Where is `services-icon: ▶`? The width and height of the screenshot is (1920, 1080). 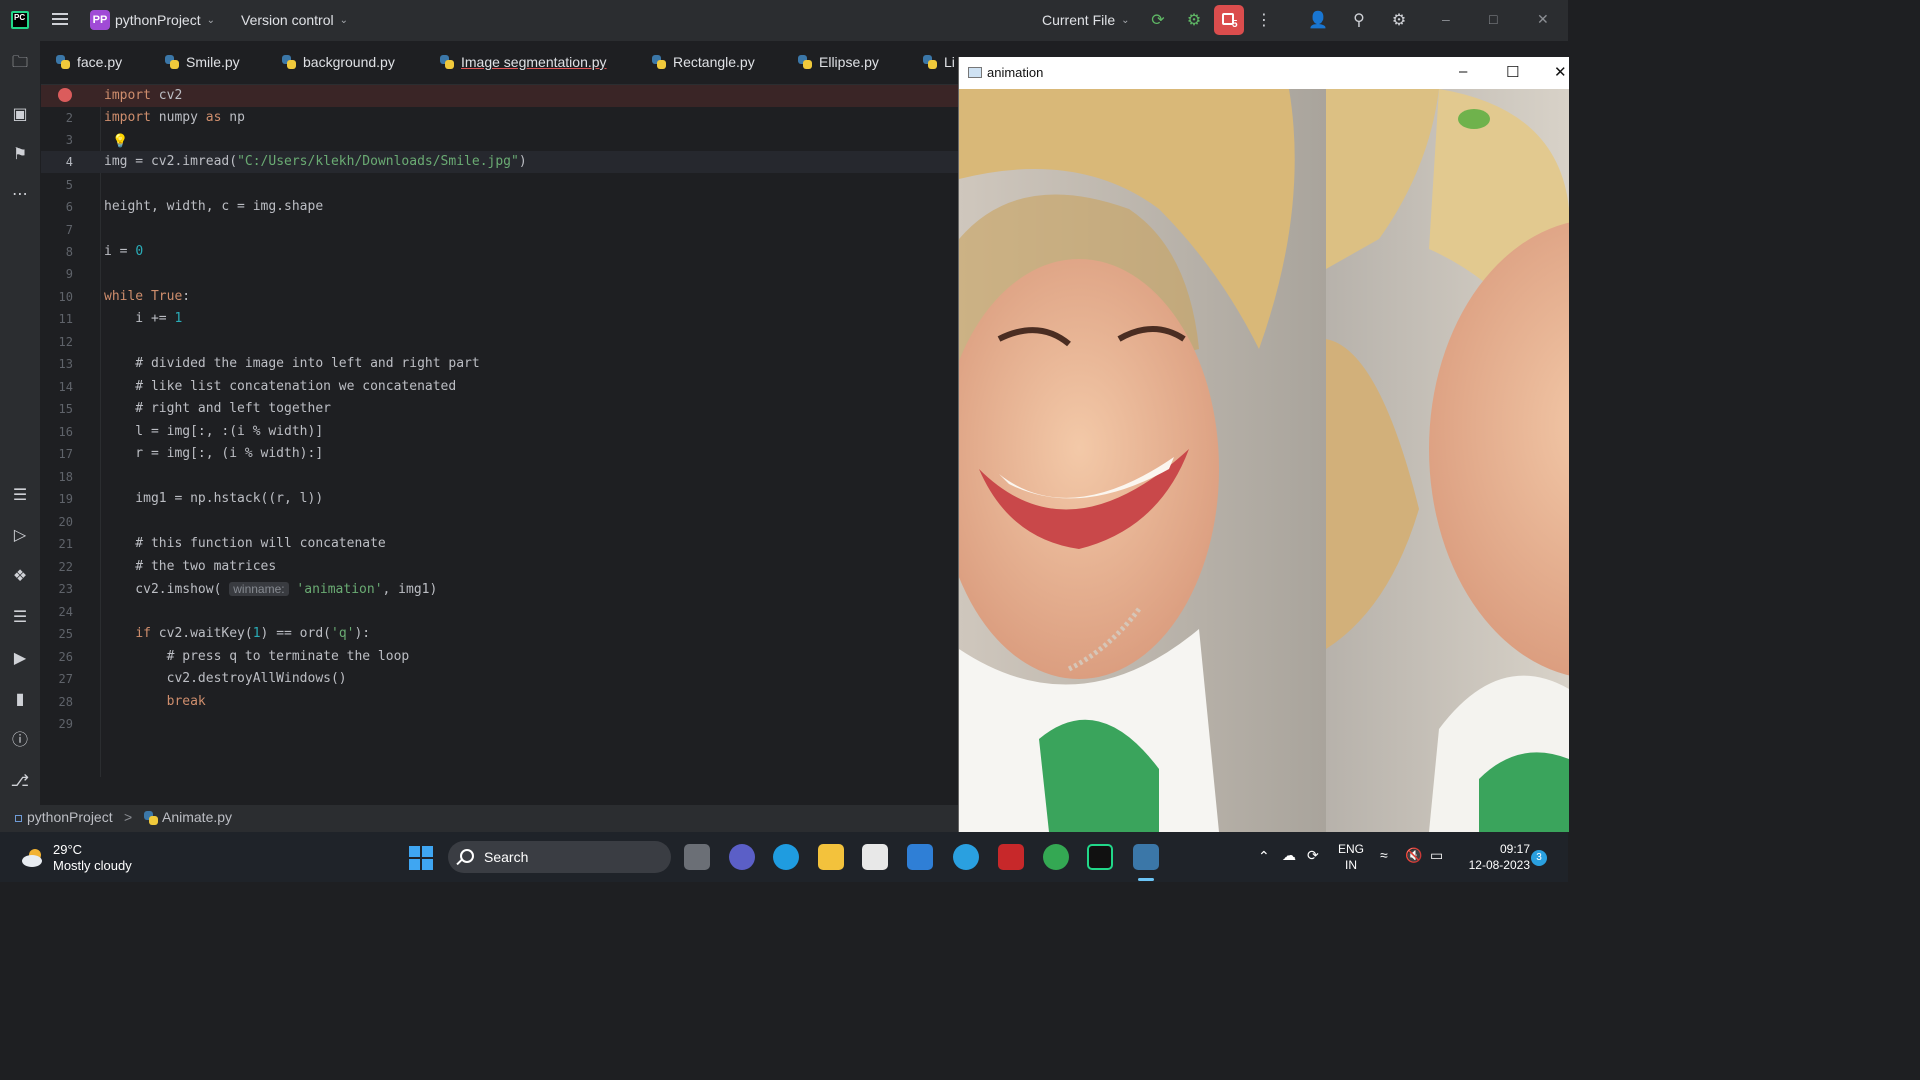 services-icon: ▶ is located at coordinates (20, 659).